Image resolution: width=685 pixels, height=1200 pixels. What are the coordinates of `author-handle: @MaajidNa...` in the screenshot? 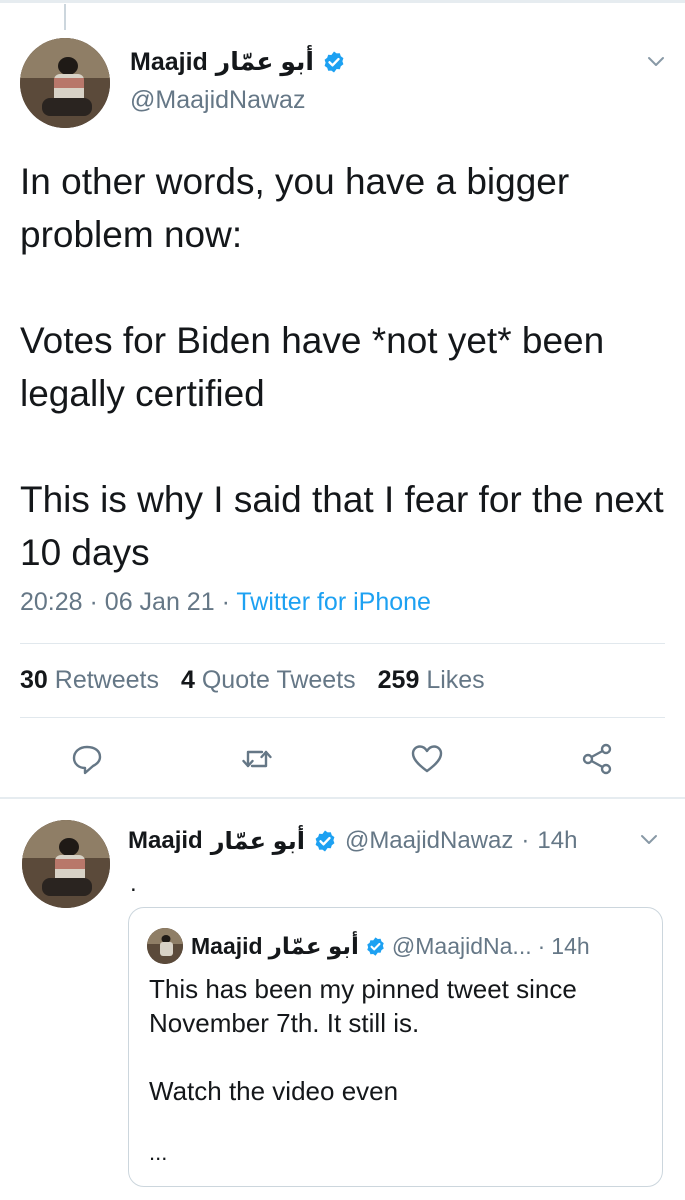 It's located at (461, 945).